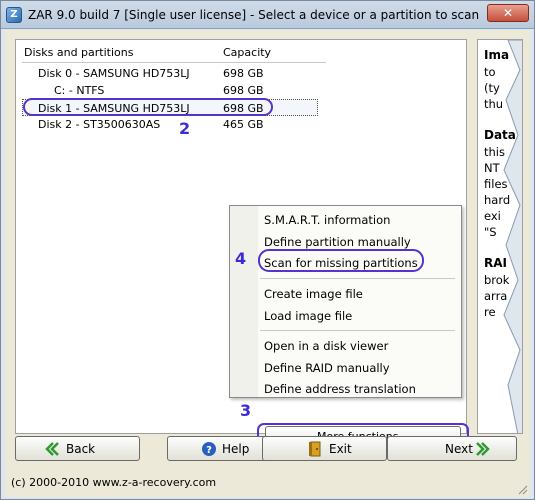 Image resolution: width=535 pixels, height=500 pixels. Describe the element at coordinates (483, 449) in the screenshot. I see `next-arrow-icon` at that location.